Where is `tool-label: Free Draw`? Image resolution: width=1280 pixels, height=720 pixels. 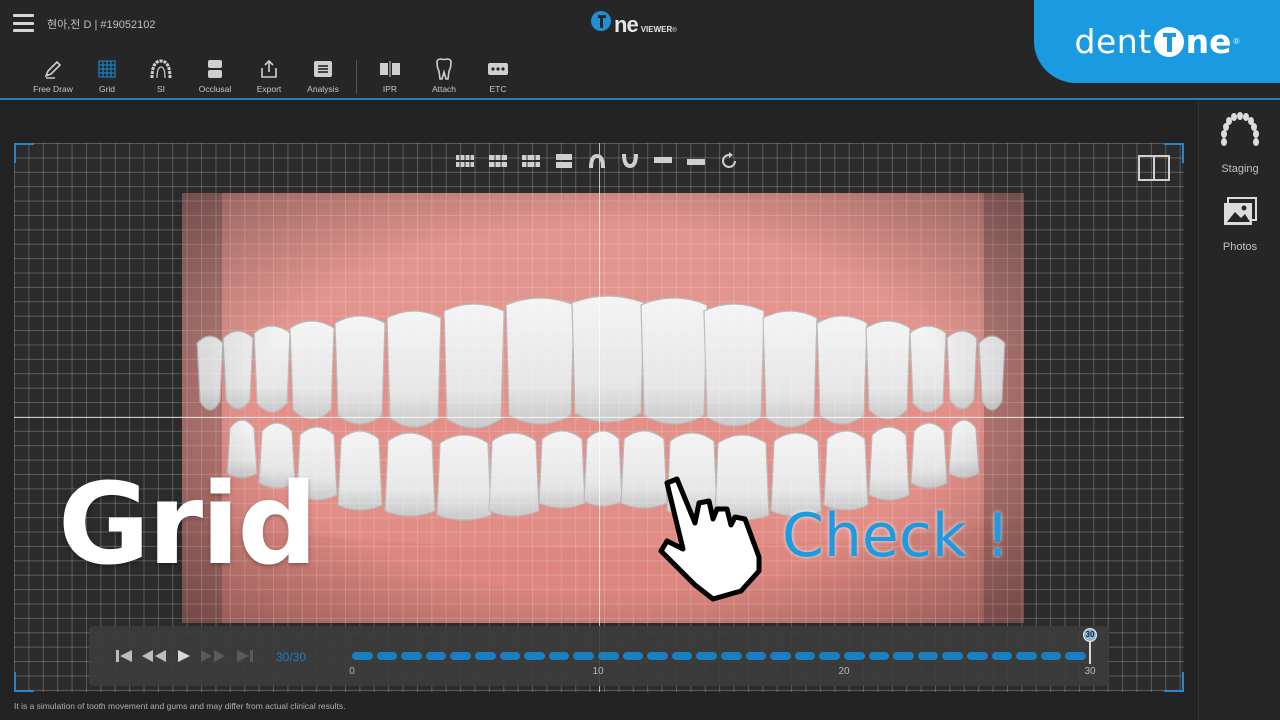 tool-label: Free Draw is located at coordinates (53, 89).